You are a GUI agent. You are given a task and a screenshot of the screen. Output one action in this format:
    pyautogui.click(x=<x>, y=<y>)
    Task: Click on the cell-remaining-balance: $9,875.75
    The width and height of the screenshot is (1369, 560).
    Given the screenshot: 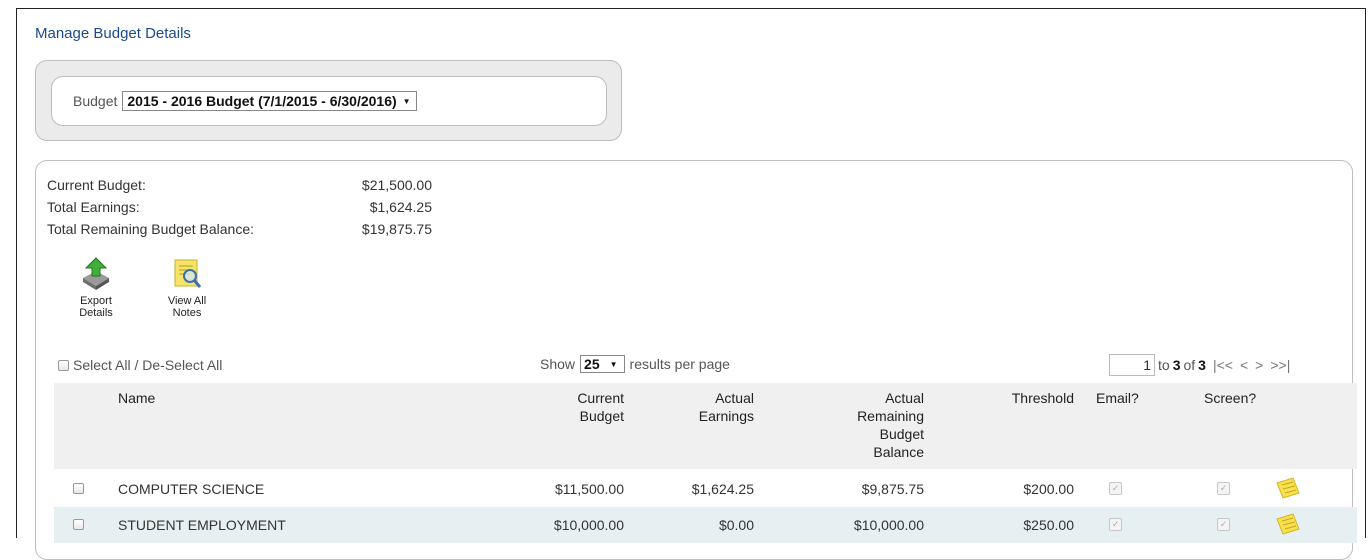 What is the action you would take?
    pyautogui.click(x=892, y=489)
    